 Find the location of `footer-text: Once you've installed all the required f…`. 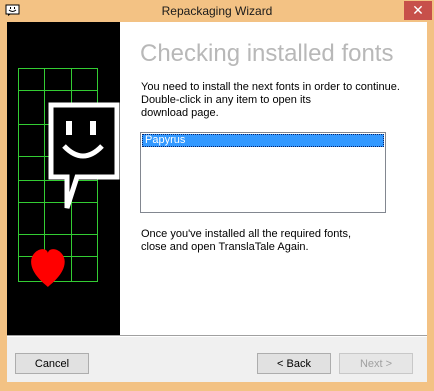

footer-text: Once you've installed all the required f… is located at coordinates (281, 241).